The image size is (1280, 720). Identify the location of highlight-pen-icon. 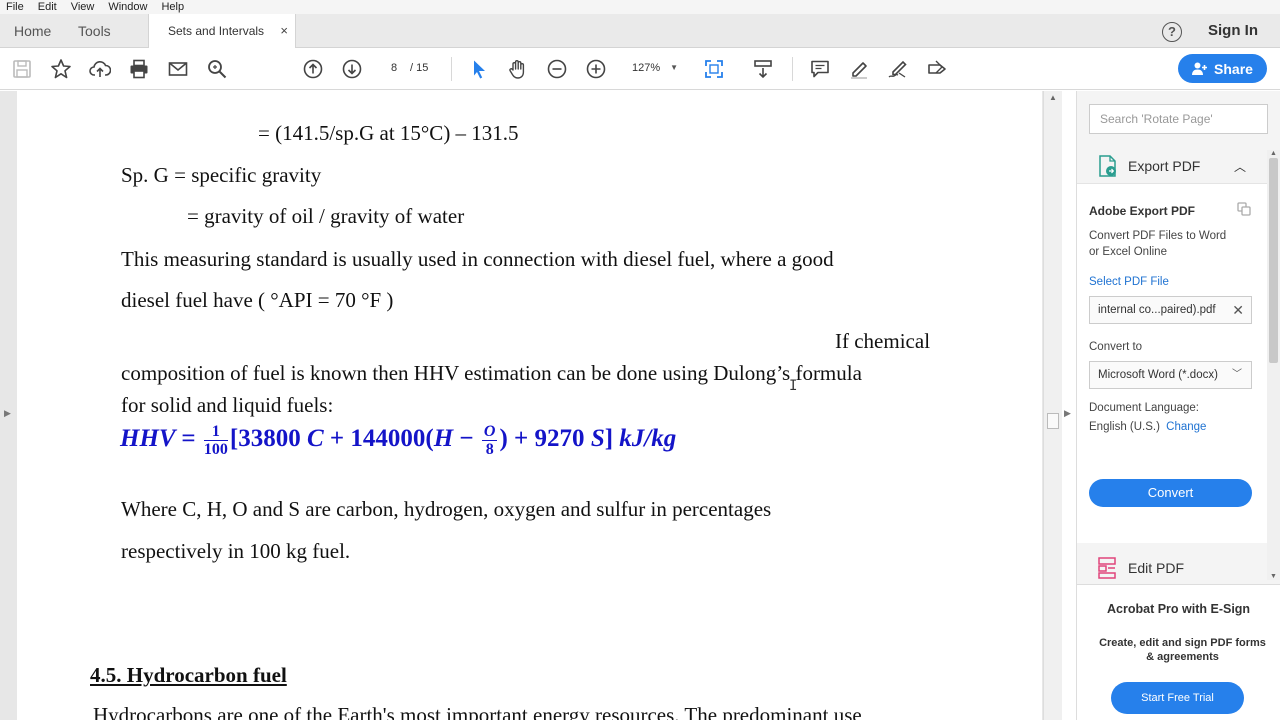
(859, 69).